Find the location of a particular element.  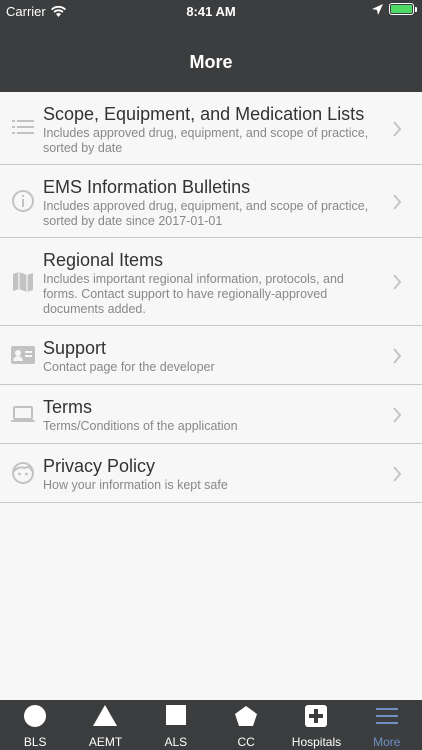

info-icon is located at coordinates (23, 201).